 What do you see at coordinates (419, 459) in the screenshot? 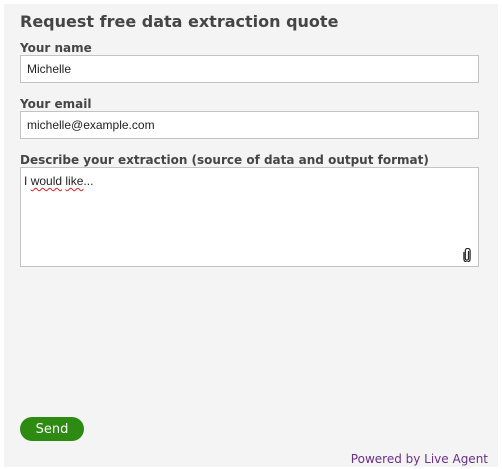
I see `powered-by-link: Powered by Live Agent` at bounding box center [419, 459].